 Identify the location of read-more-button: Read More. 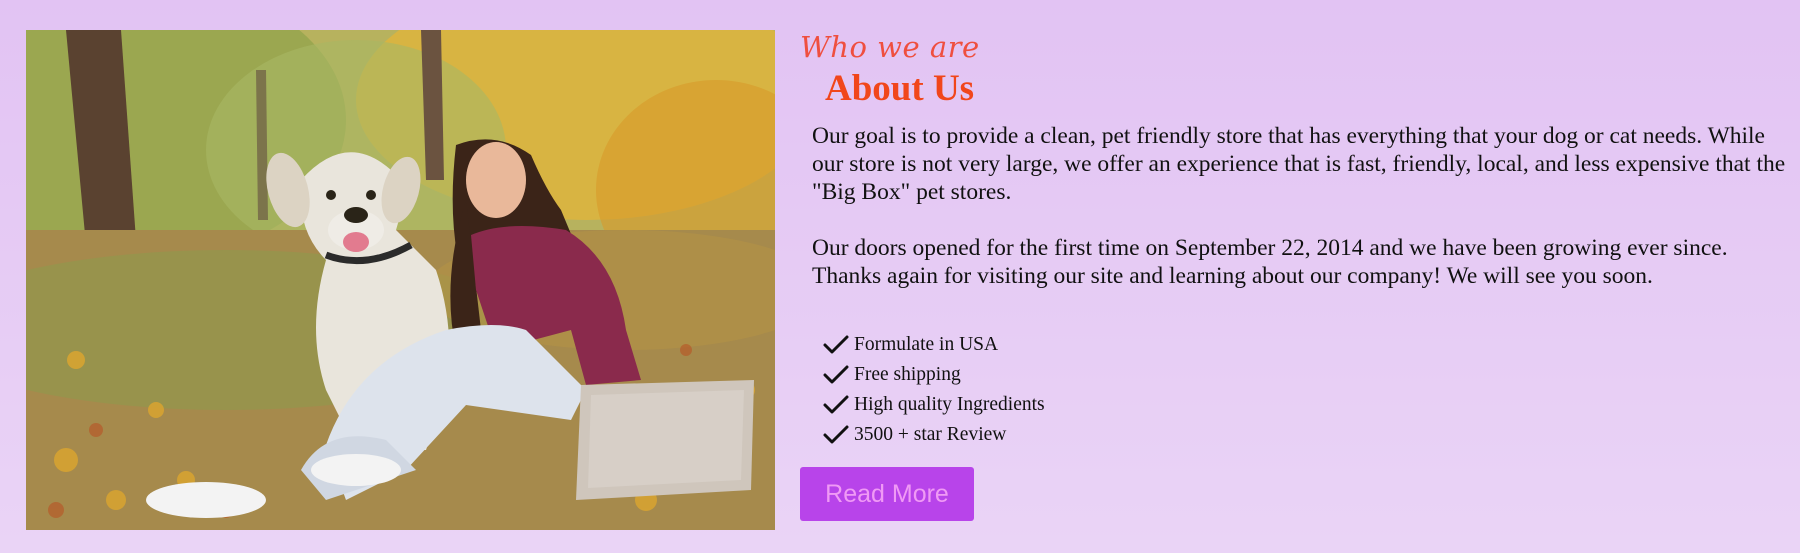
(887, 494).